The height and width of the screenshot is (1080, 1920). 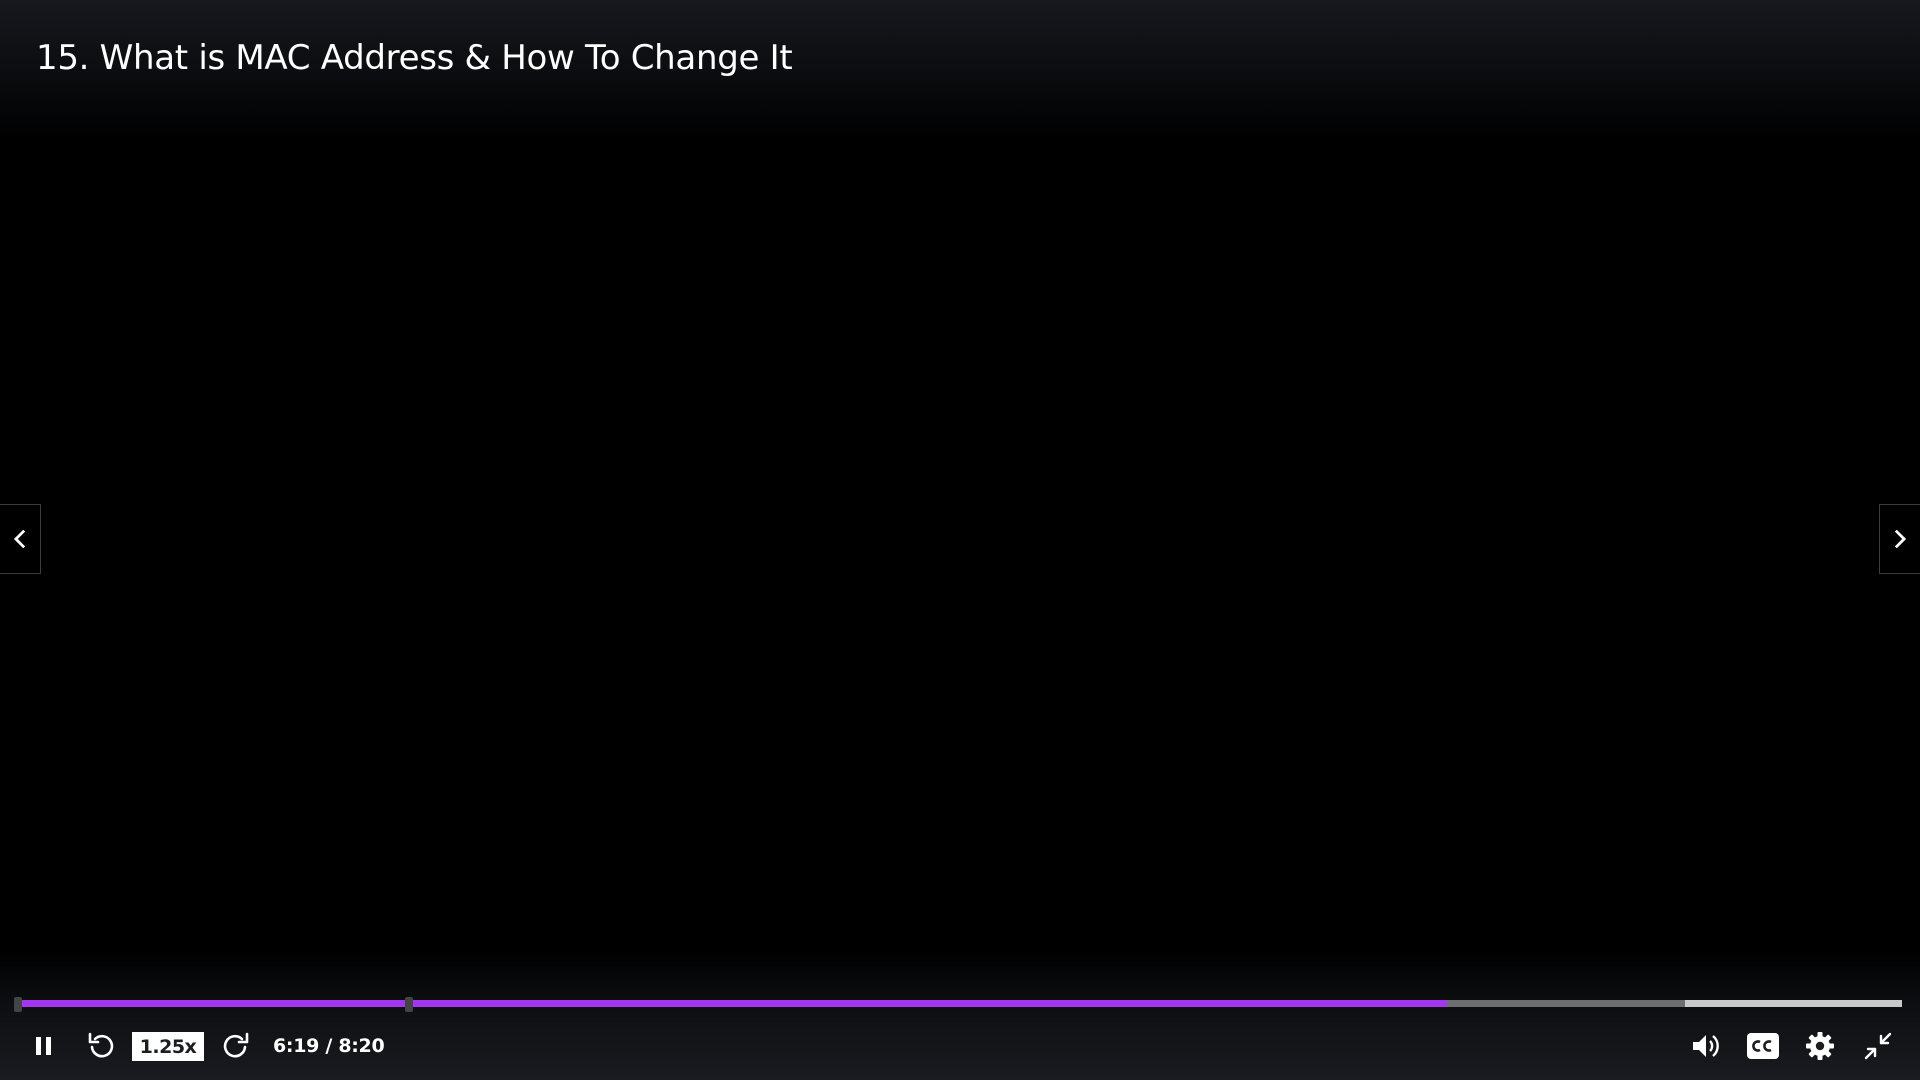 I want to click on pause-icon, so click(x=43, y=1046).